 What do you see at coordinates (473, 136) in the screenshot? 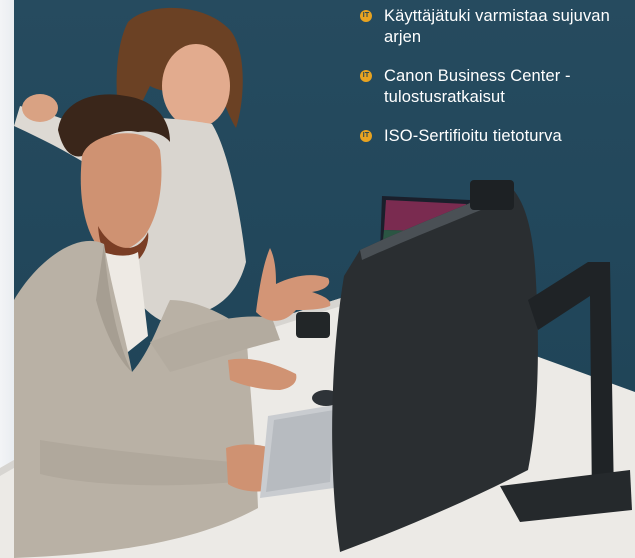
I see `feature-text: ISO-Sertifioitu tietoturva` at bounding box center [473, 136].